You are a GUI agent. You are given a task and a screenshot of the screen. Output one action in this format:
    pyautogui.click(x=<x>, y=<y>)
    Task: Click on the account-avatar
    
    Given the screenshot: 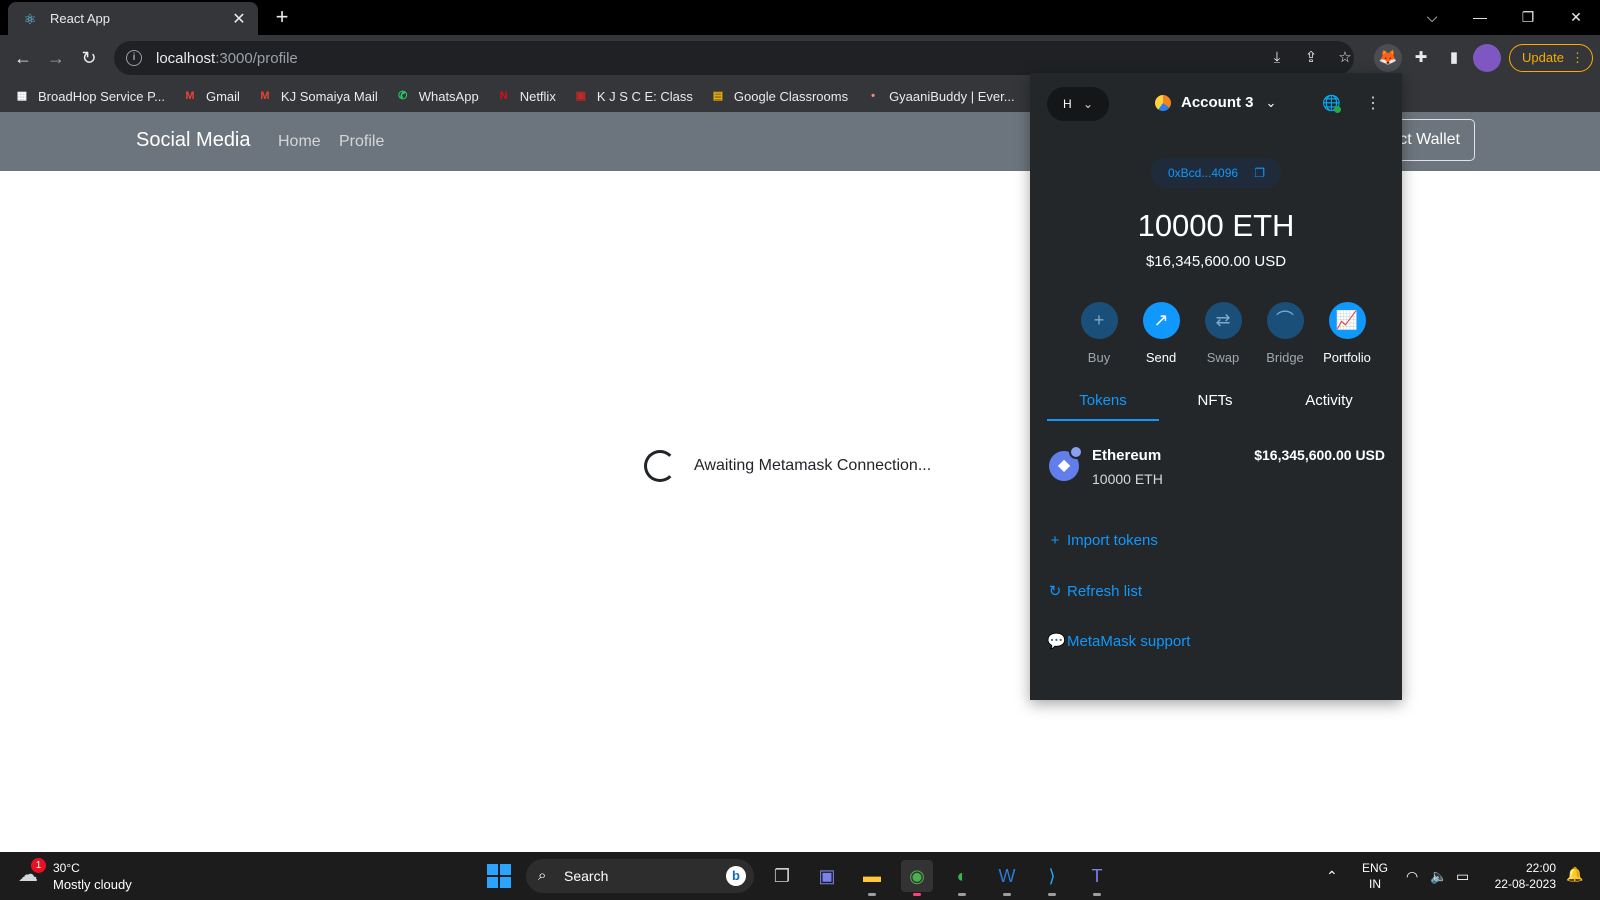 What is the action you would take?
    pyautogui.click(x=1163, y=102)
    